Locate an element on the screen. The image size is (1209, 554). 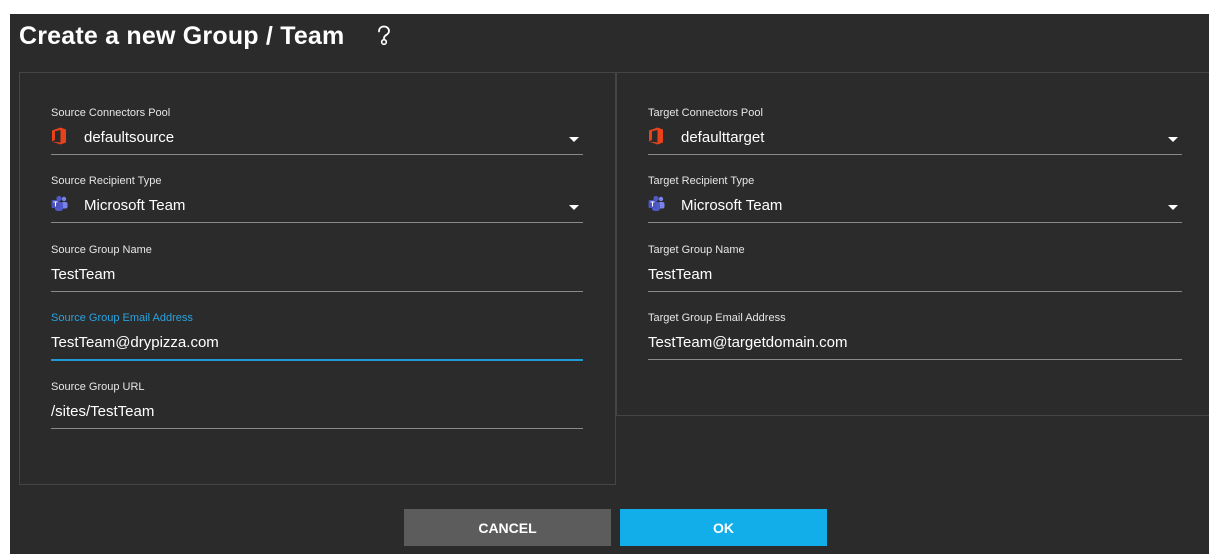
dialog-title: Create a new Group / Team is located at coordinates (182, 35).